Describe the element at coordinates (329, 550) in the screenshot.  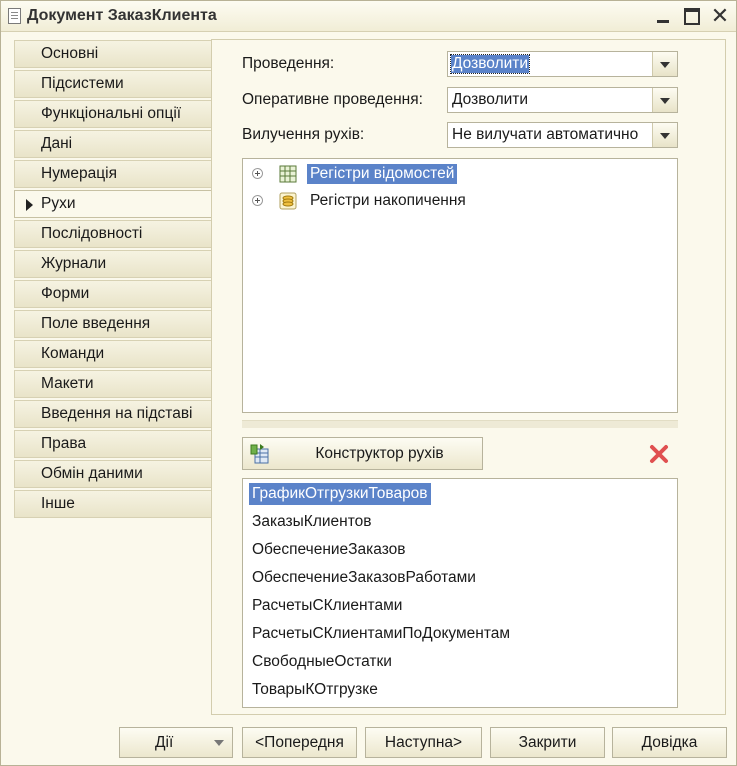
I see `list-item: ОбеспечениеЗаказов` at that location.